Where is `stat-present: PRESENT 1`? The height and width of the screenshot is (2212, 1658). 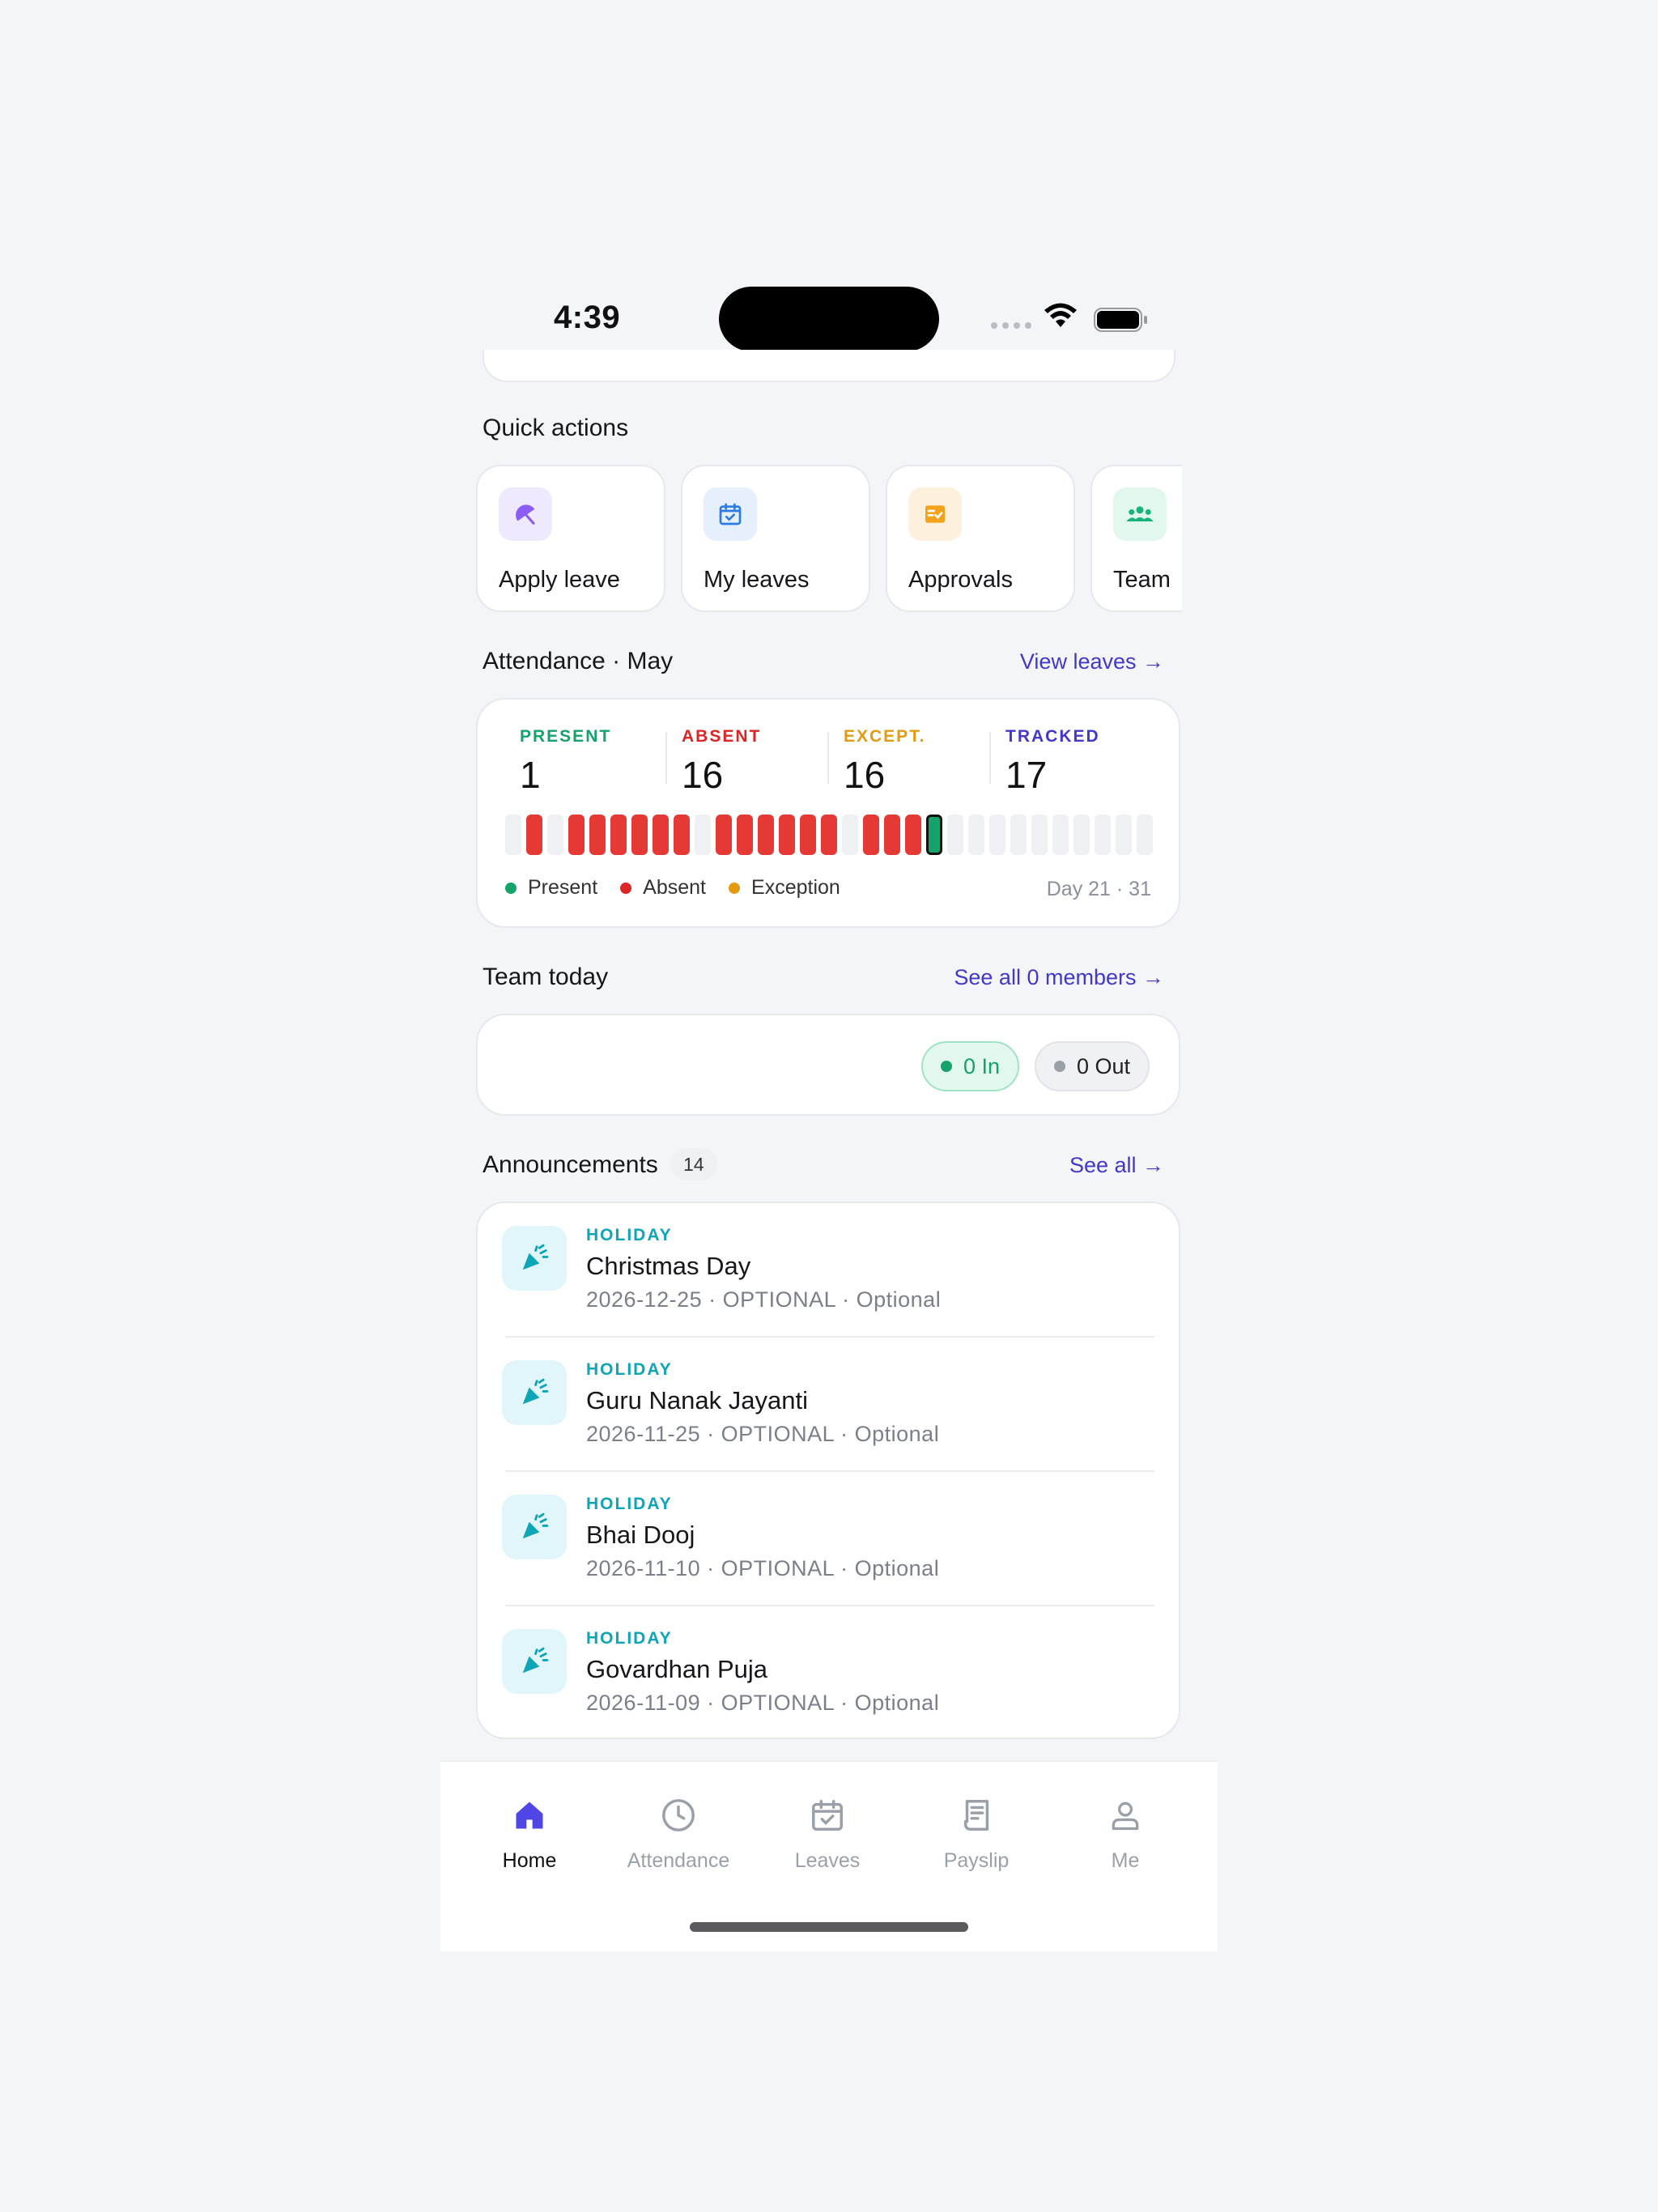
stat-present: PRESENT 1 is located at coordinates (565, 762).